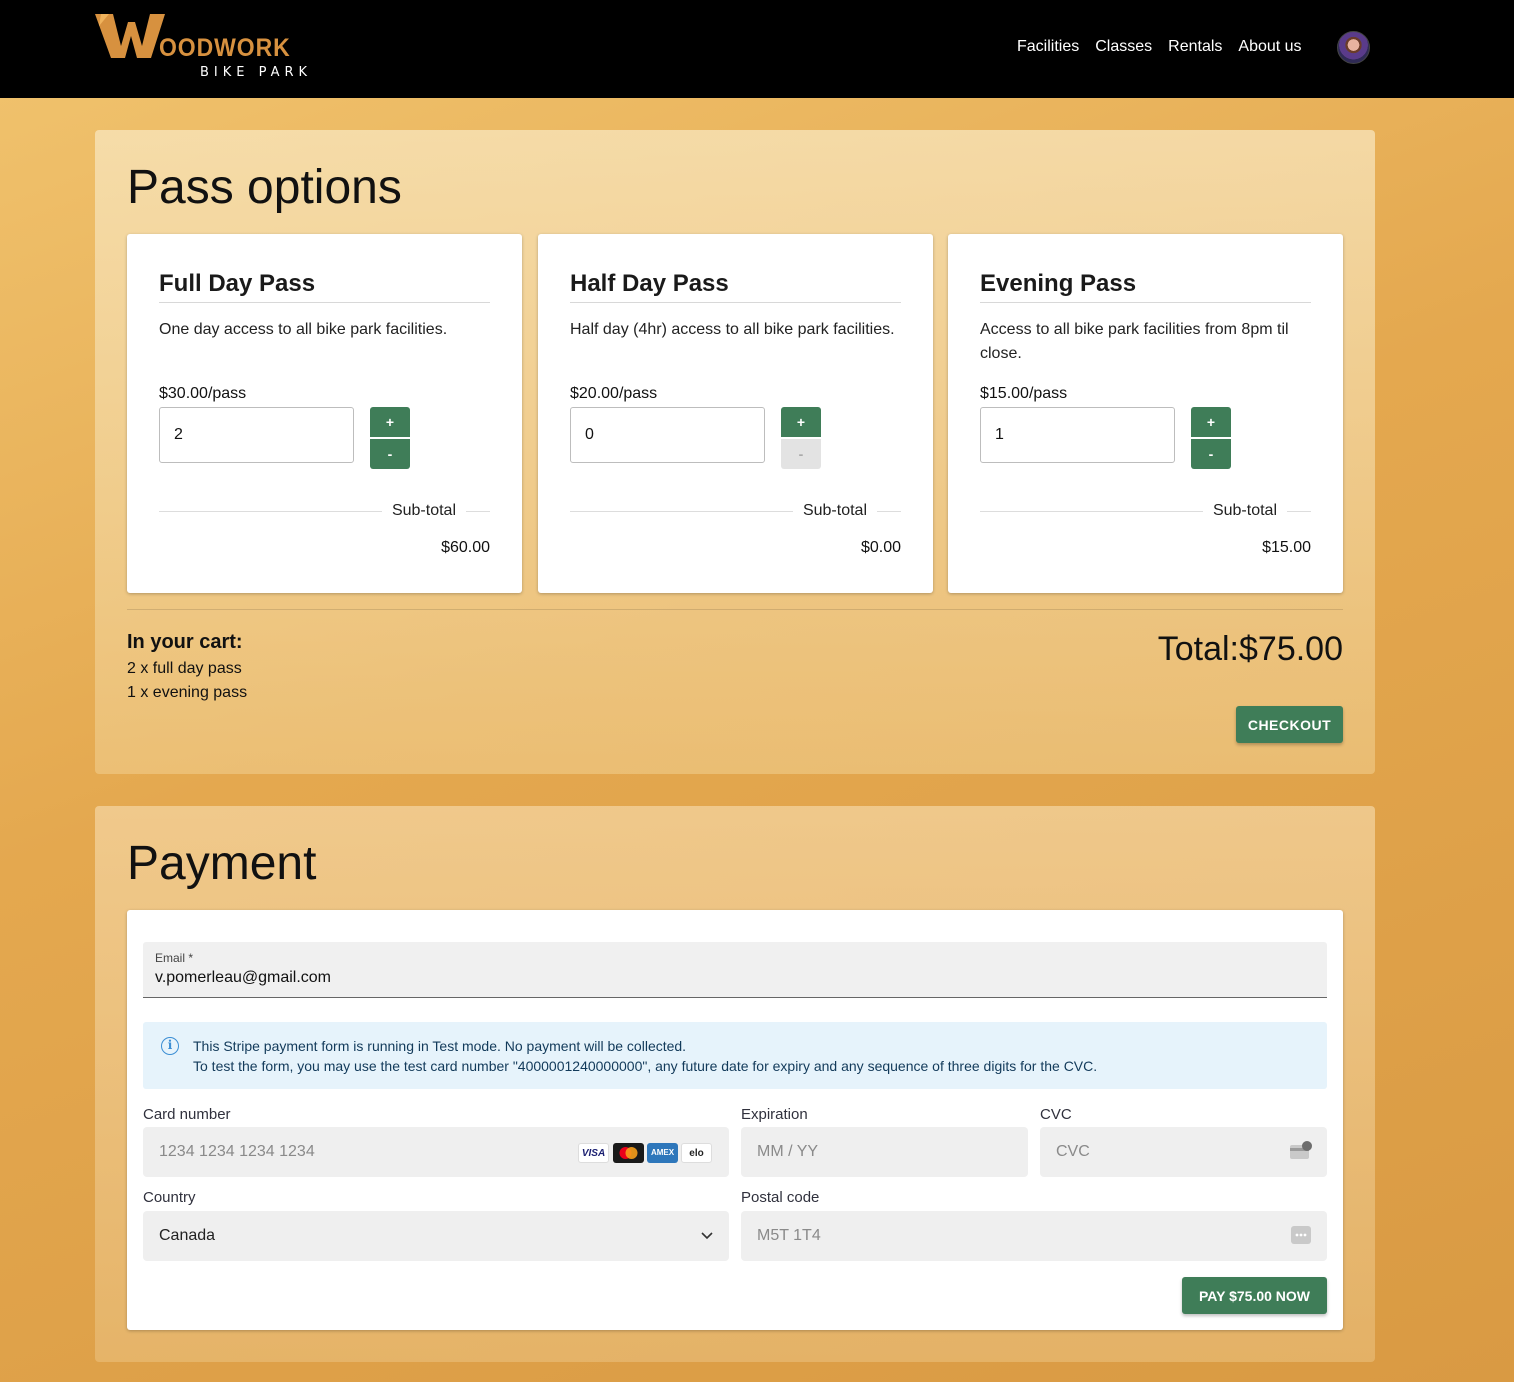 This screenshot has height=1382, width=1514. I want to click on cart-item: 2 x full day pass, so click(184, 668).